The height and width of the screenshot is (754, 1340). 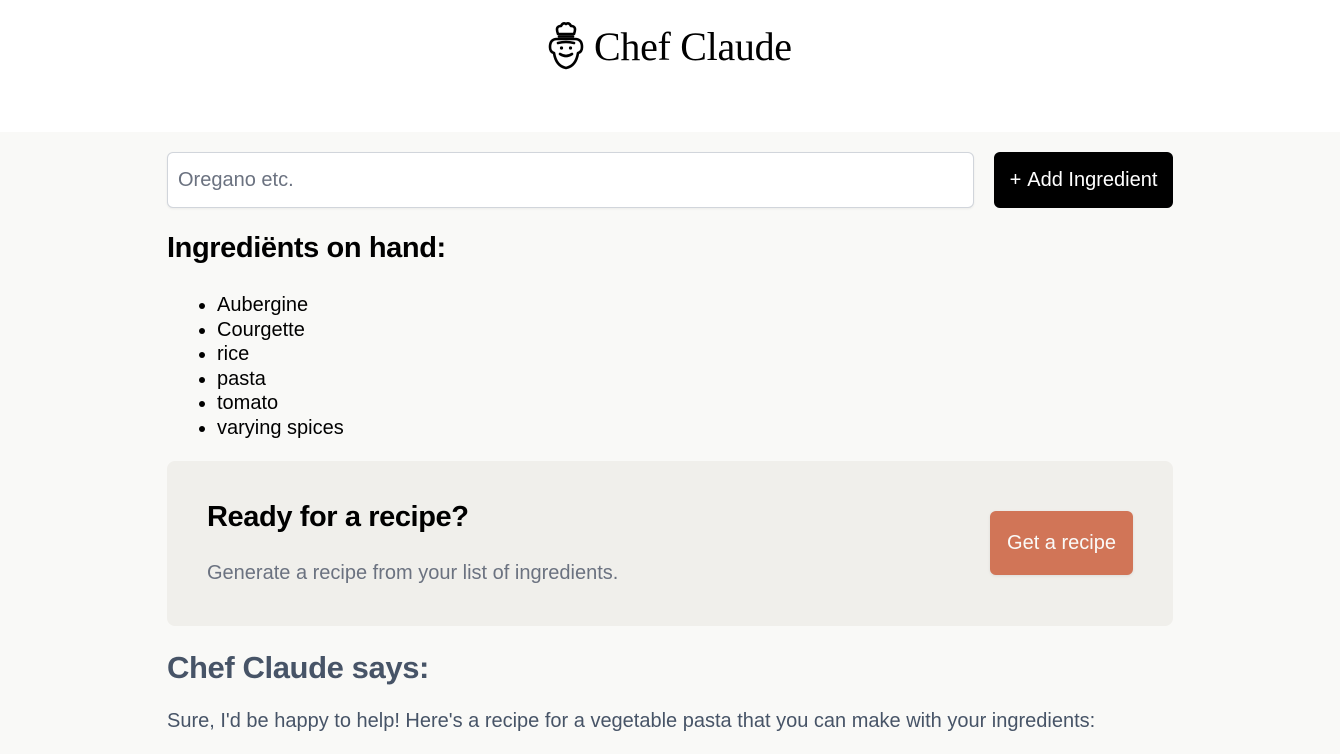 I want to click on ingredient-input, so click(x=570, y=180).